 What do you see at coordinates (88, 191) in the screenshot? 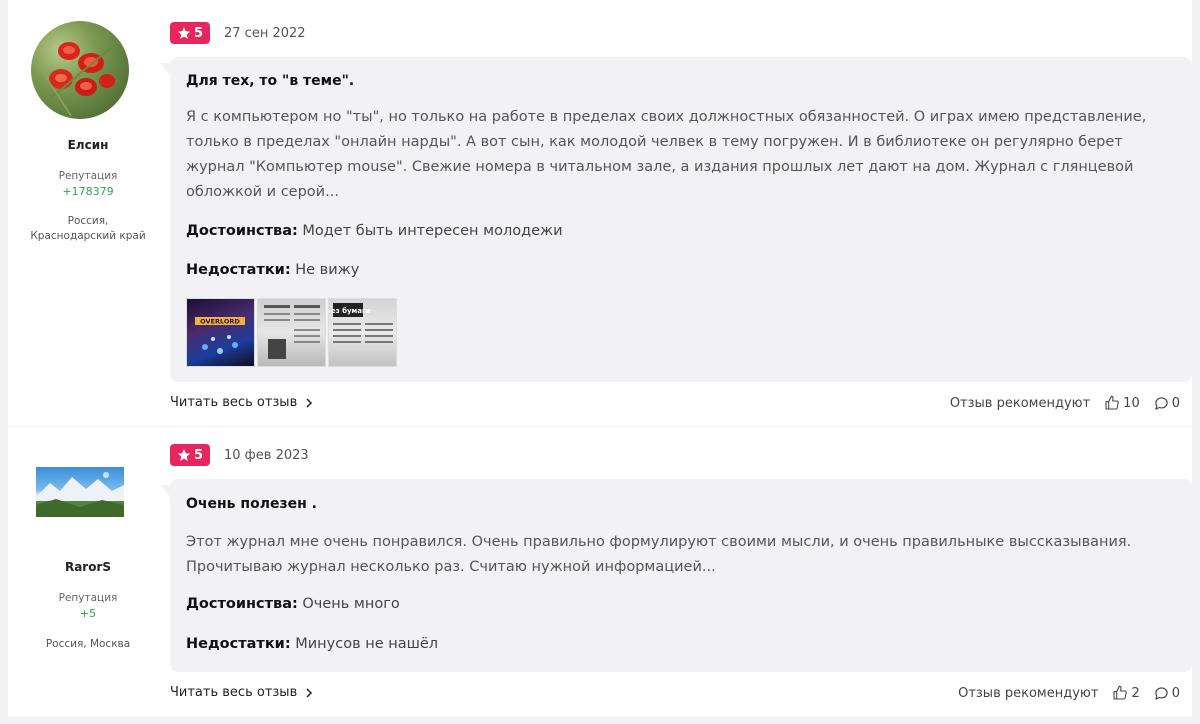
I see `reputation-value: +178379` at bounding box center [88, 191].